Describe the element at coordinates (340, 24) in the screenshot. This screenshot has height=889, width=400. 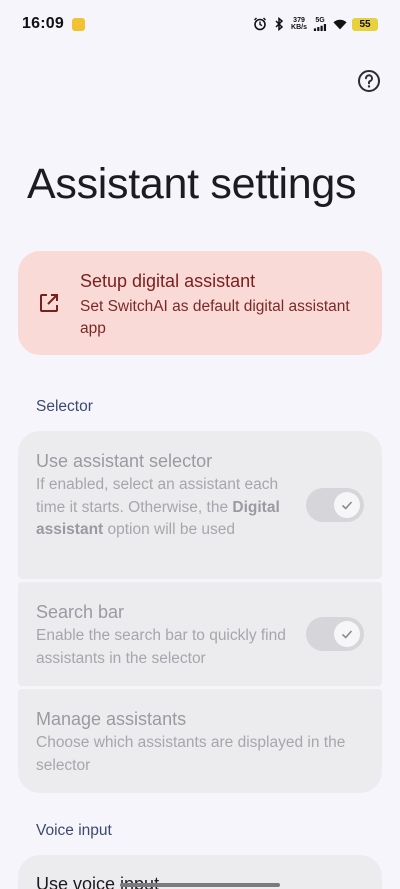
I see `wifi-icon` at that location.